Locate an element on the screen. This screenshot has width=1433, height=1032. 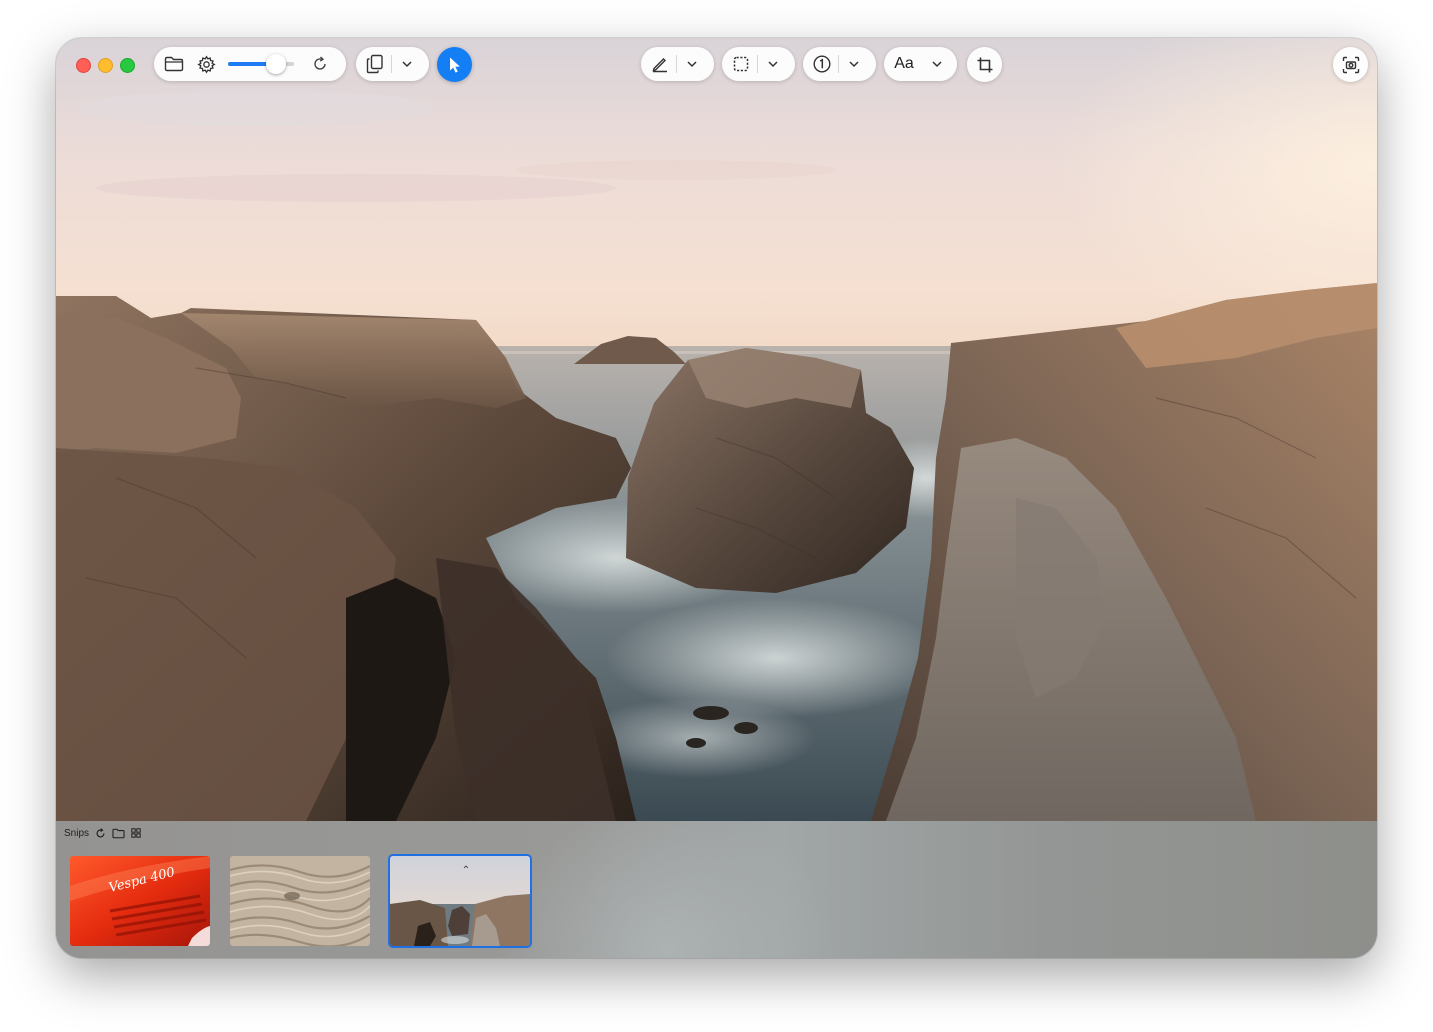
grid-icon is located at coordinates (136, 833).